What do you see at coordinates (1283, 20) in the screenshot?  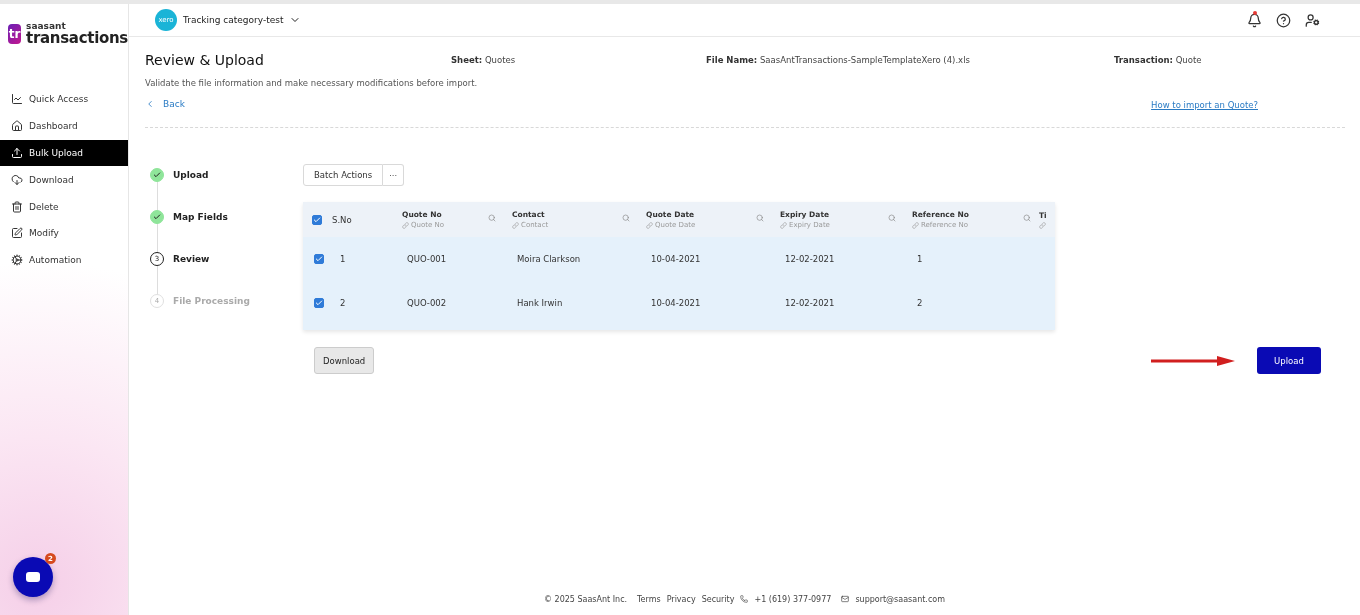 I see `help-button` at bounding box center [1283, 20].